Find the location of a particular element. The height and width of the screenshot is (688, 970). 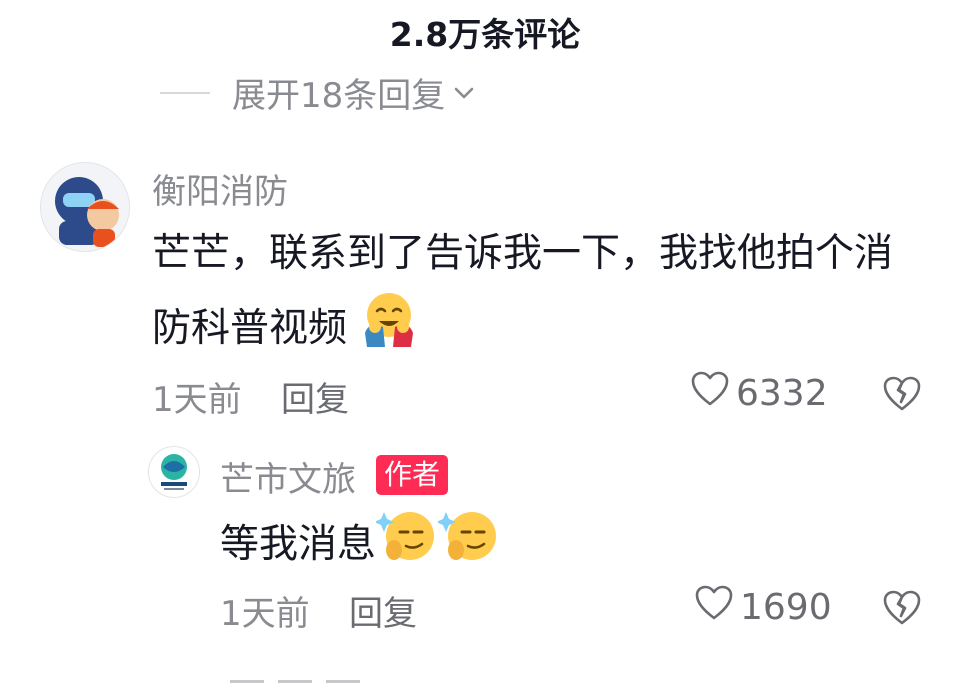

expand-replies-label: 展开18条回复 is located at coordinates (339, 96).